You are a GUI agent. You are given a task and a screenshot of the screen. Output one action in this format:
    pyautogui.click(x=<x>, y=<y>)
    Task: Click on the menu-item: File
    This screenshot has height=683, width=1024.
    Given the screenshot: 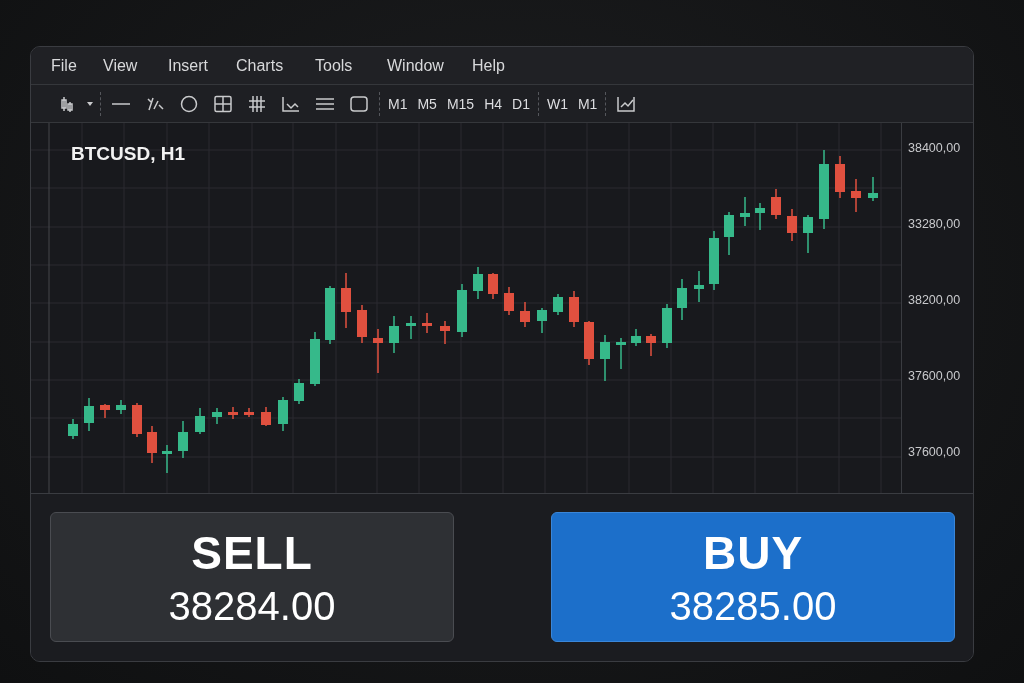 What is the action you would take?
    pyautogui.click(x=77, y=65)
    